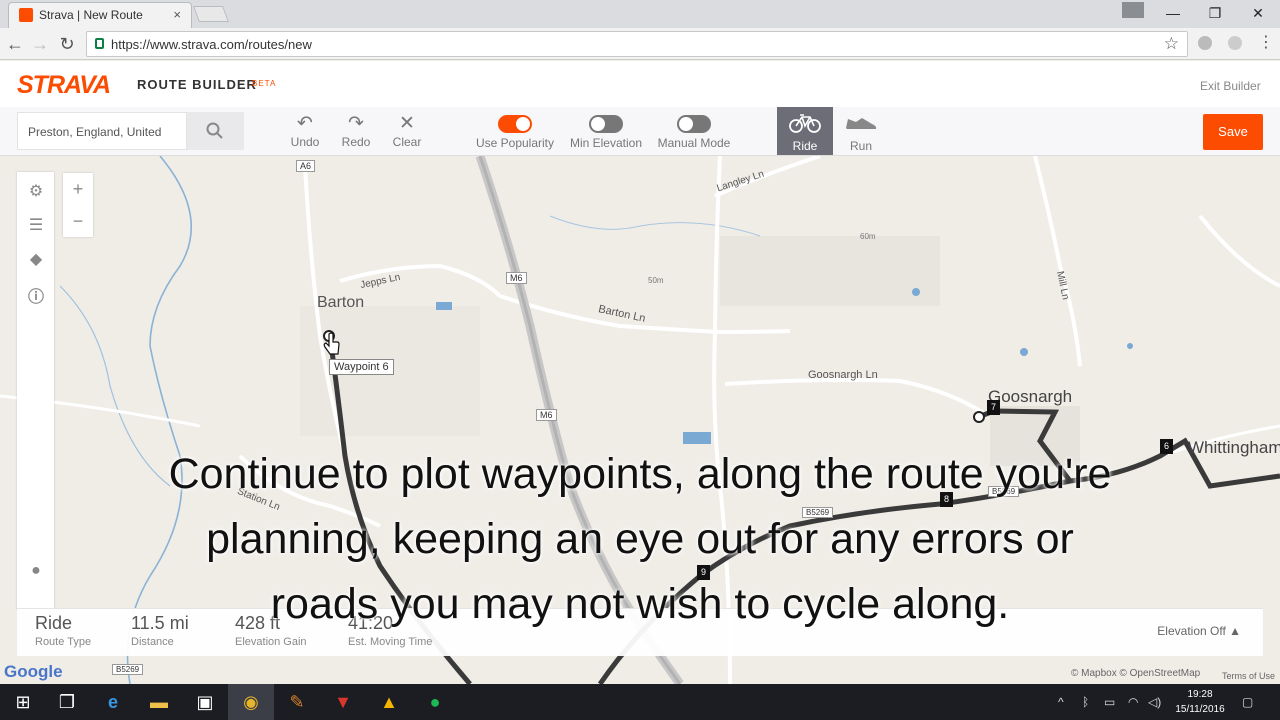  I want to click on clear-icon: ✕, so click(407, 123).